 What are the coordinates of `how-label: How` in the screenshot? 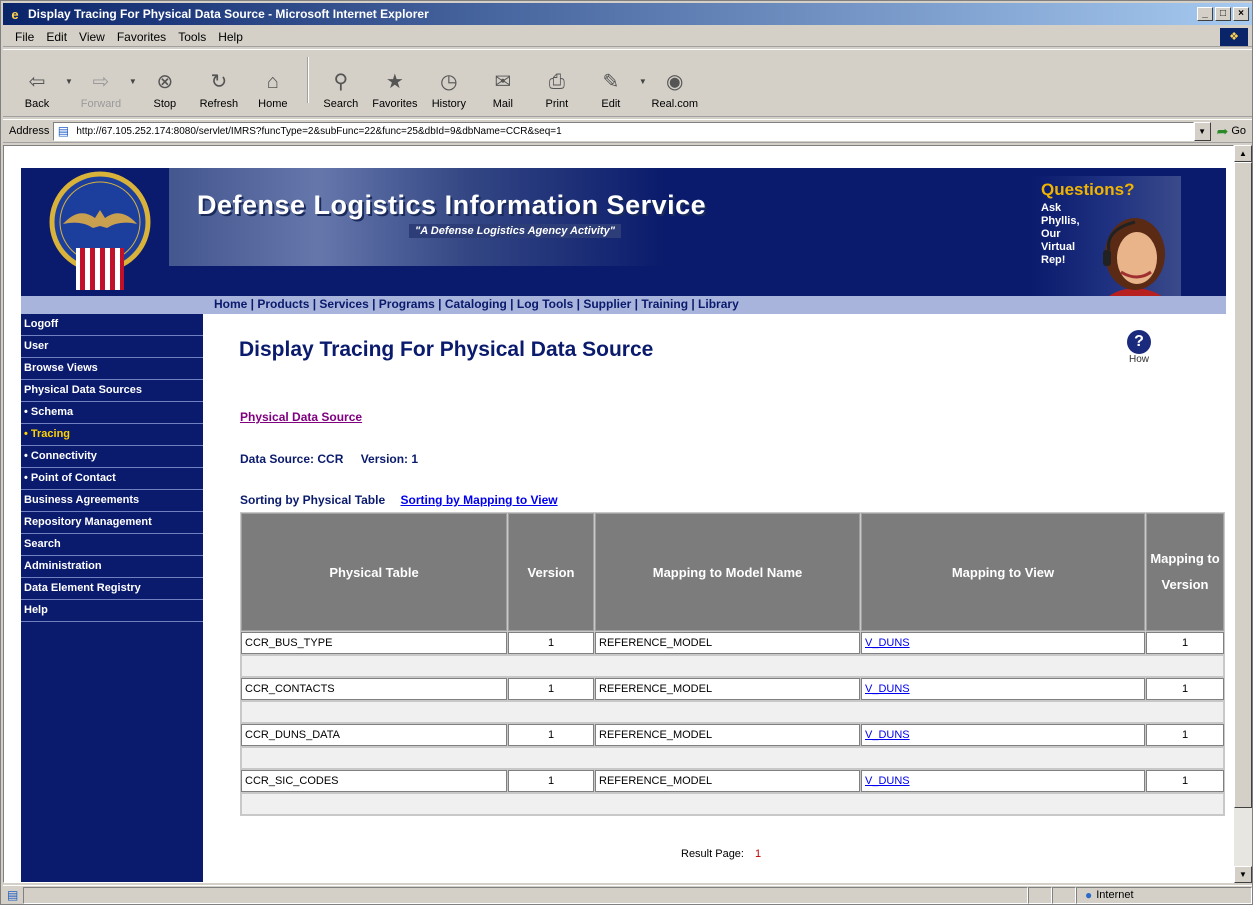 It's located at (1138, 359).